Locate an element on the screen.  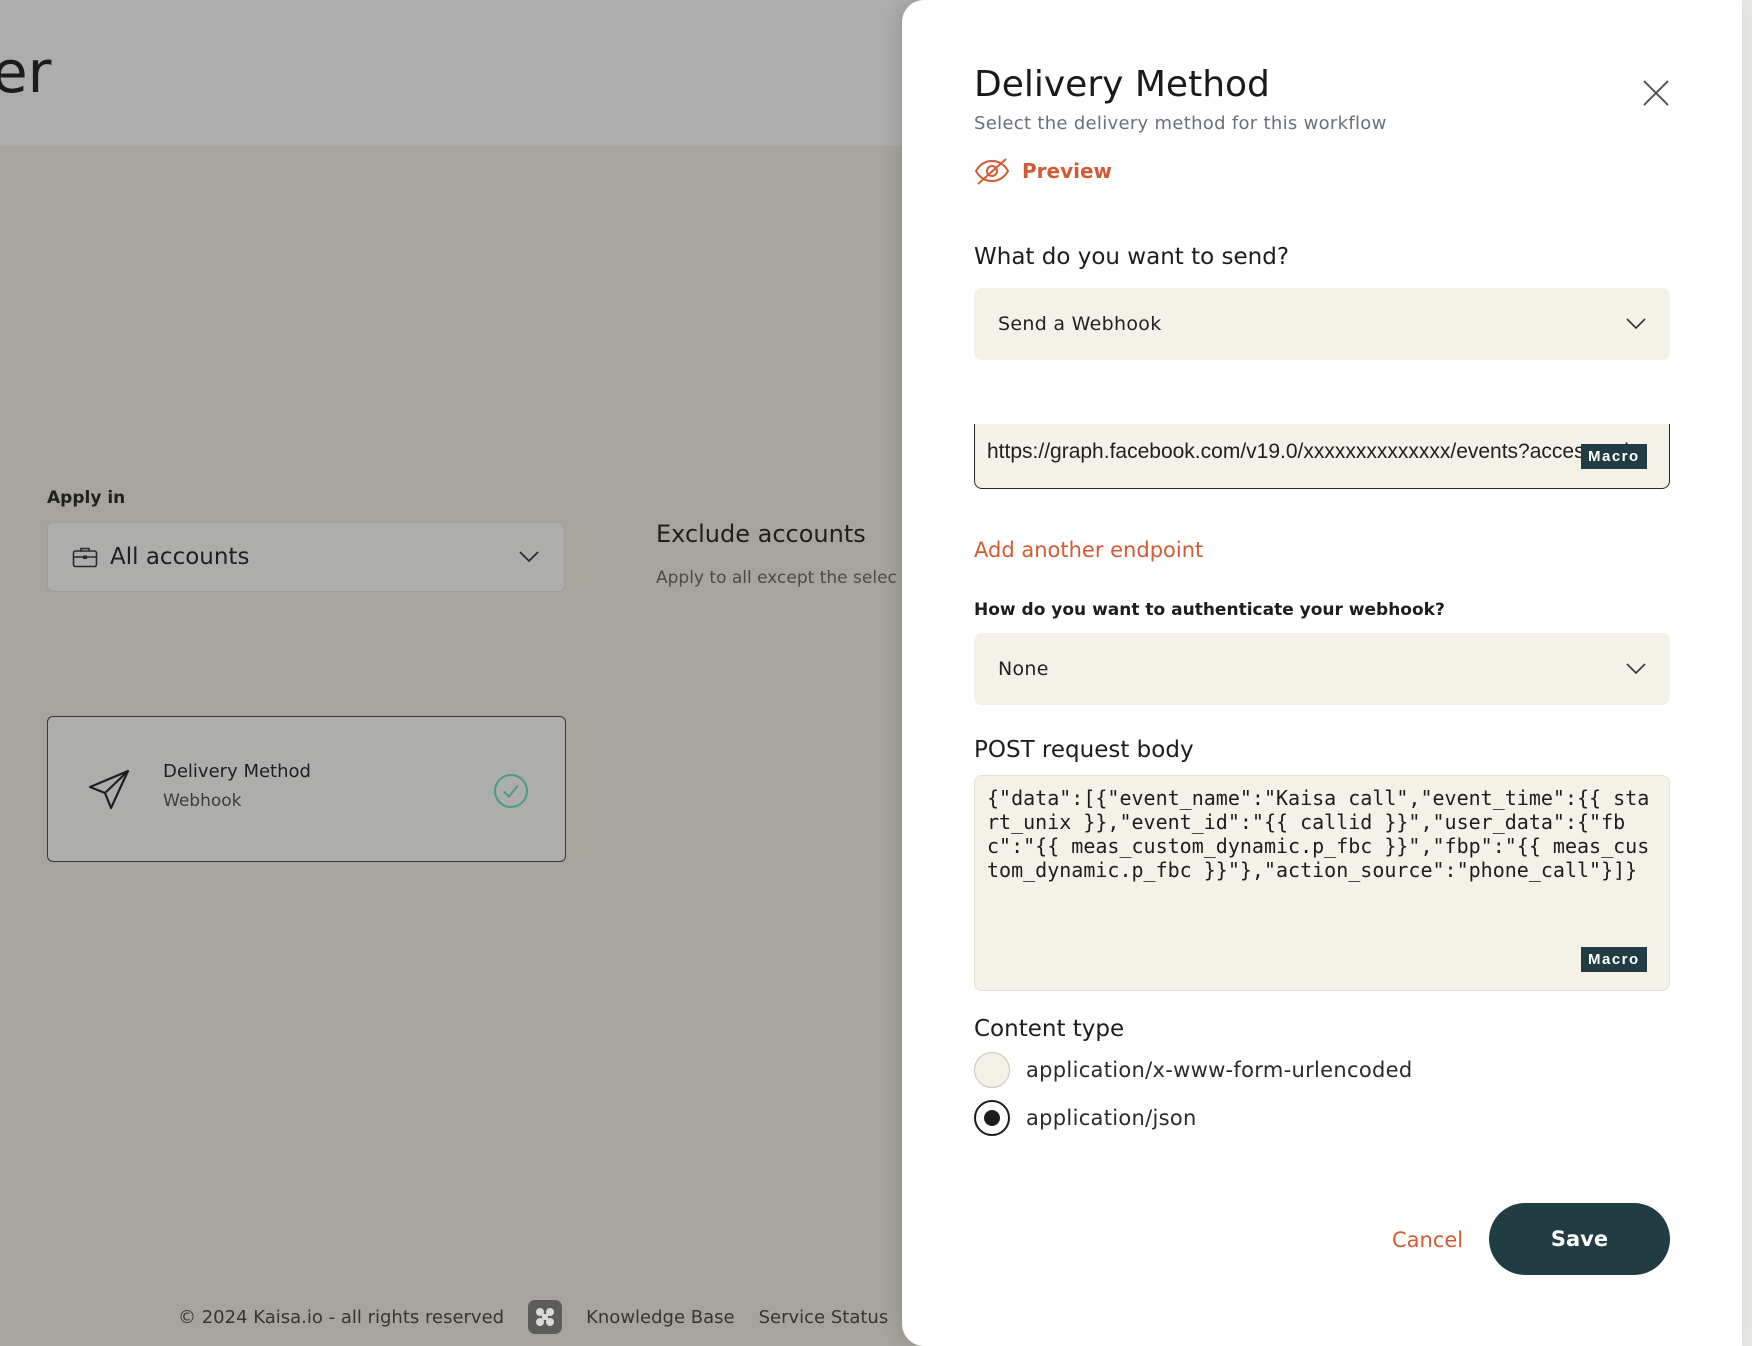
radio-selected is located at coordinates (992, 1118).